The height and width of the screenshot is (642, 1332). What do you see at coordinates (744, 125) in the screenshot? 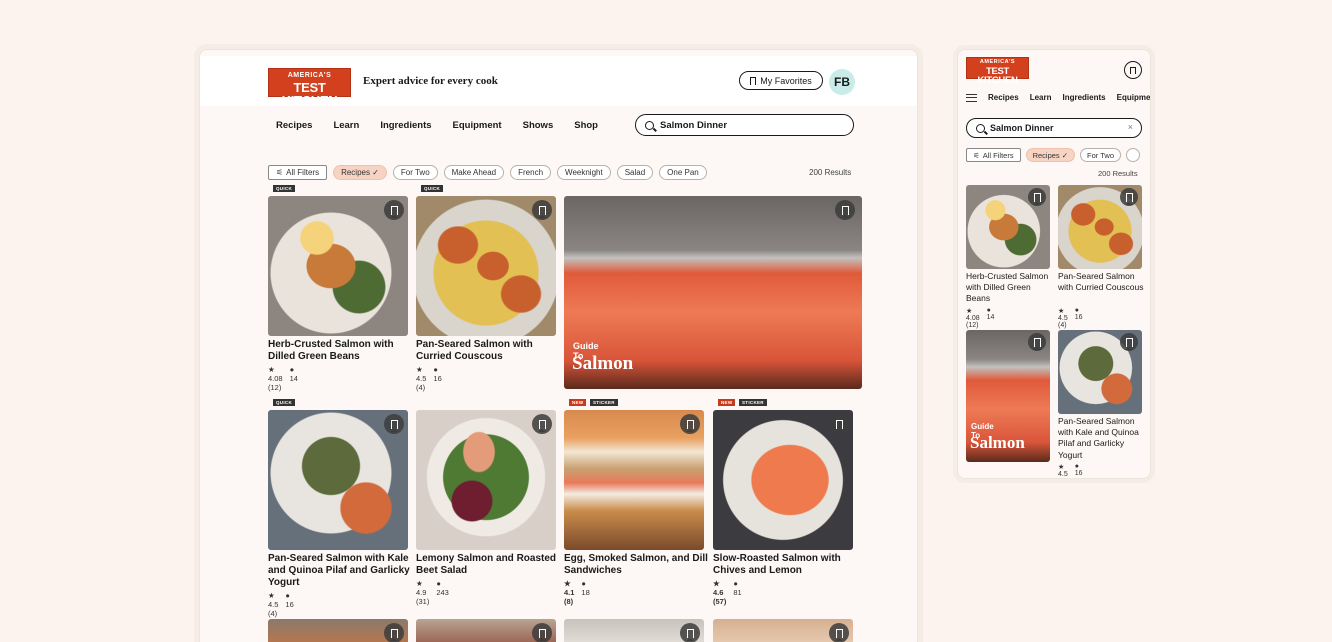
I see `search-input: Salmon Dinner` at bounding box center [744, 125].